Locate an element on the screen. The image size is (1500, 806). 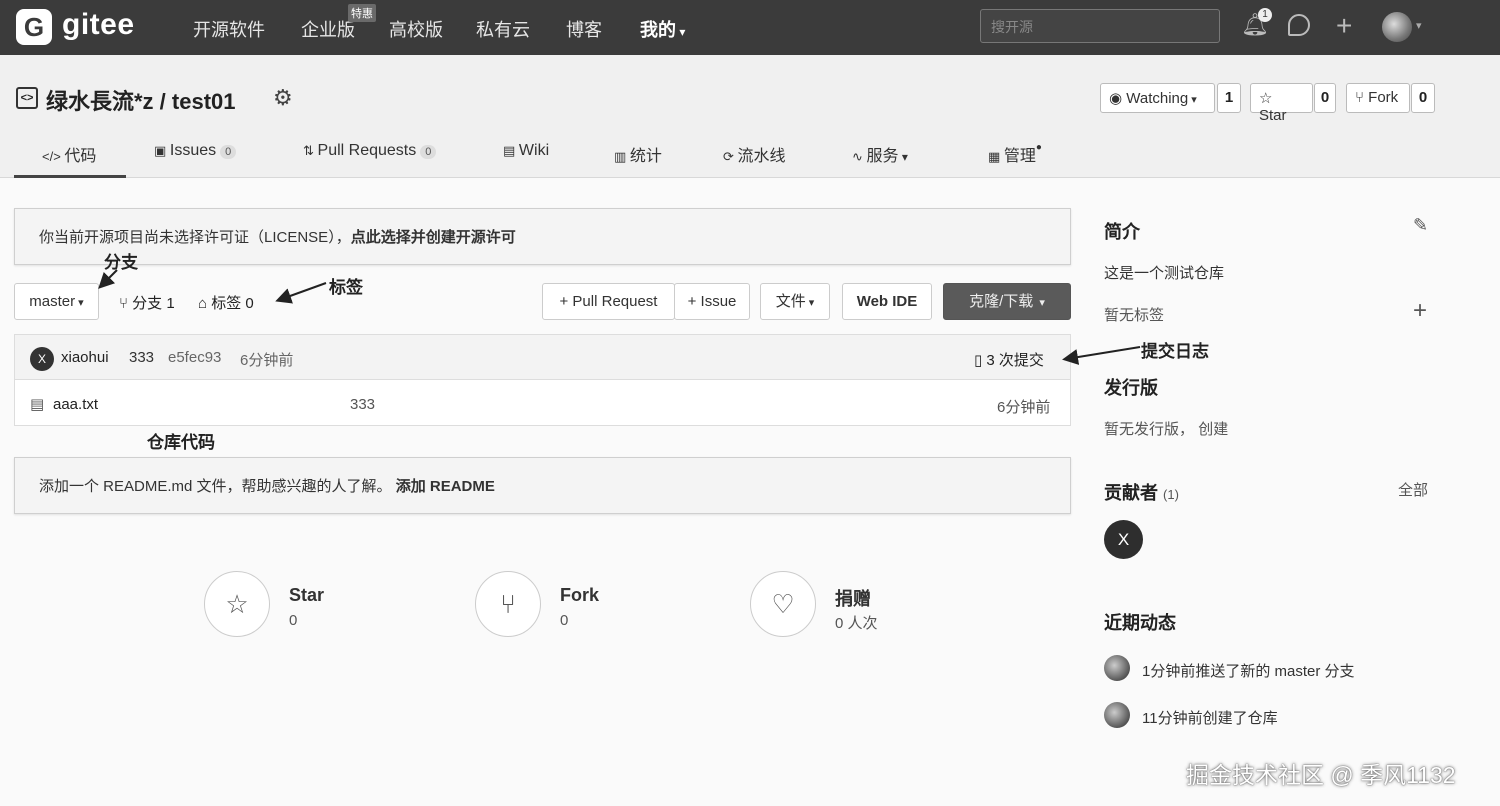
annotation-arrow-tag is located at coordinates (301, 293).